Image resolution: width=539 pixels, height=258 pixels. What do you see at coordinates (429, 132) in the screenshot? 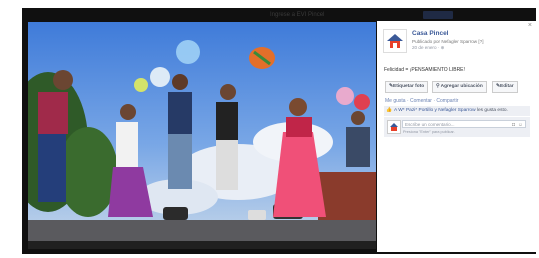
I see `comment-hint: Presiona "Enter" para publicar.` at bounding box center [429, 132].